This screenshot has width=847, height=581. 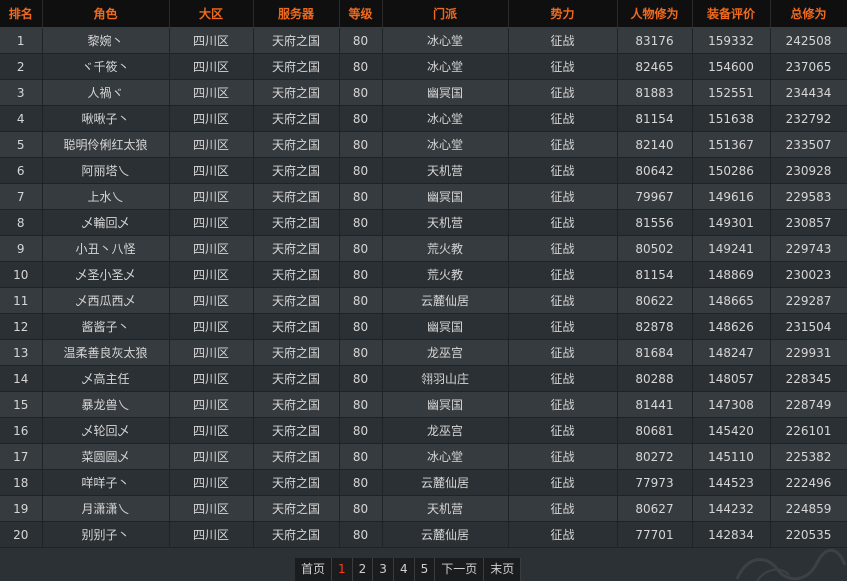 I want to click on role-cell: 上水乀, so click(x=106, y=196).